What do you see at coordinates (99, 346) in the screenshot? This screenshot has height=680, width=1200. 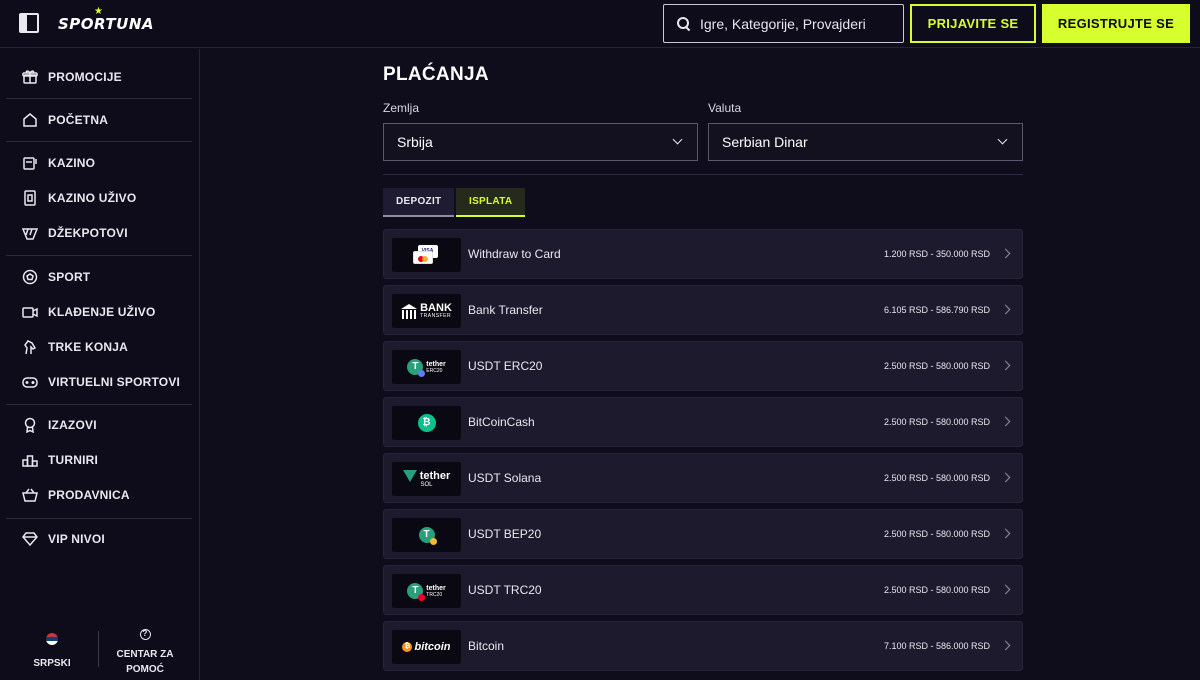 I see `sidebar-item-trke-konja: TRKE KONJA` at bounding box center [99, 346].